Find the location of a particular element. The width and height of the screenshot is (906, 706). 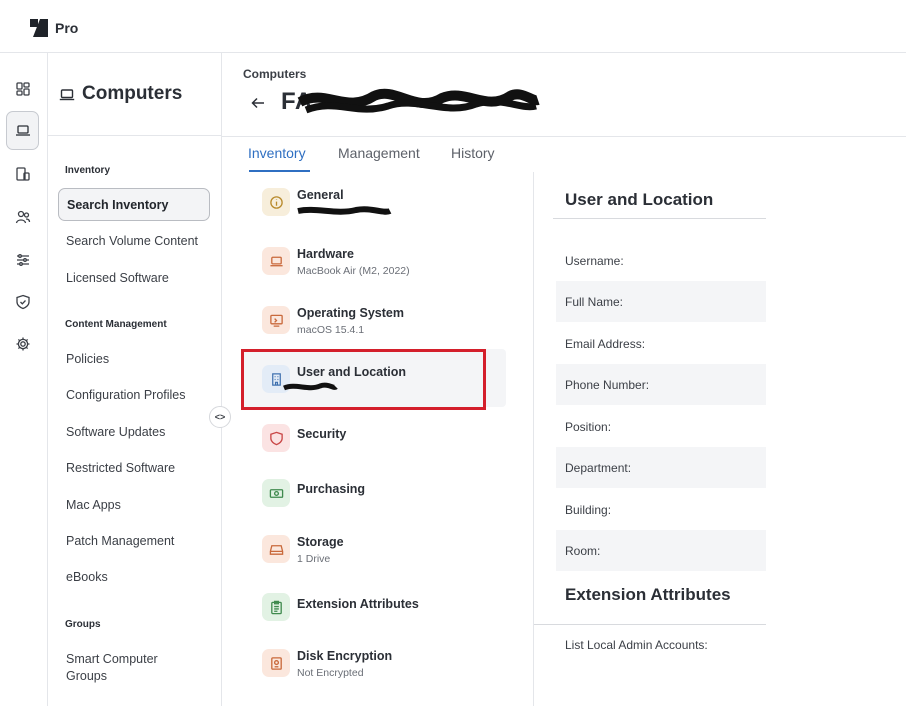

clipboard-icon is located at coordinates (276, 607).